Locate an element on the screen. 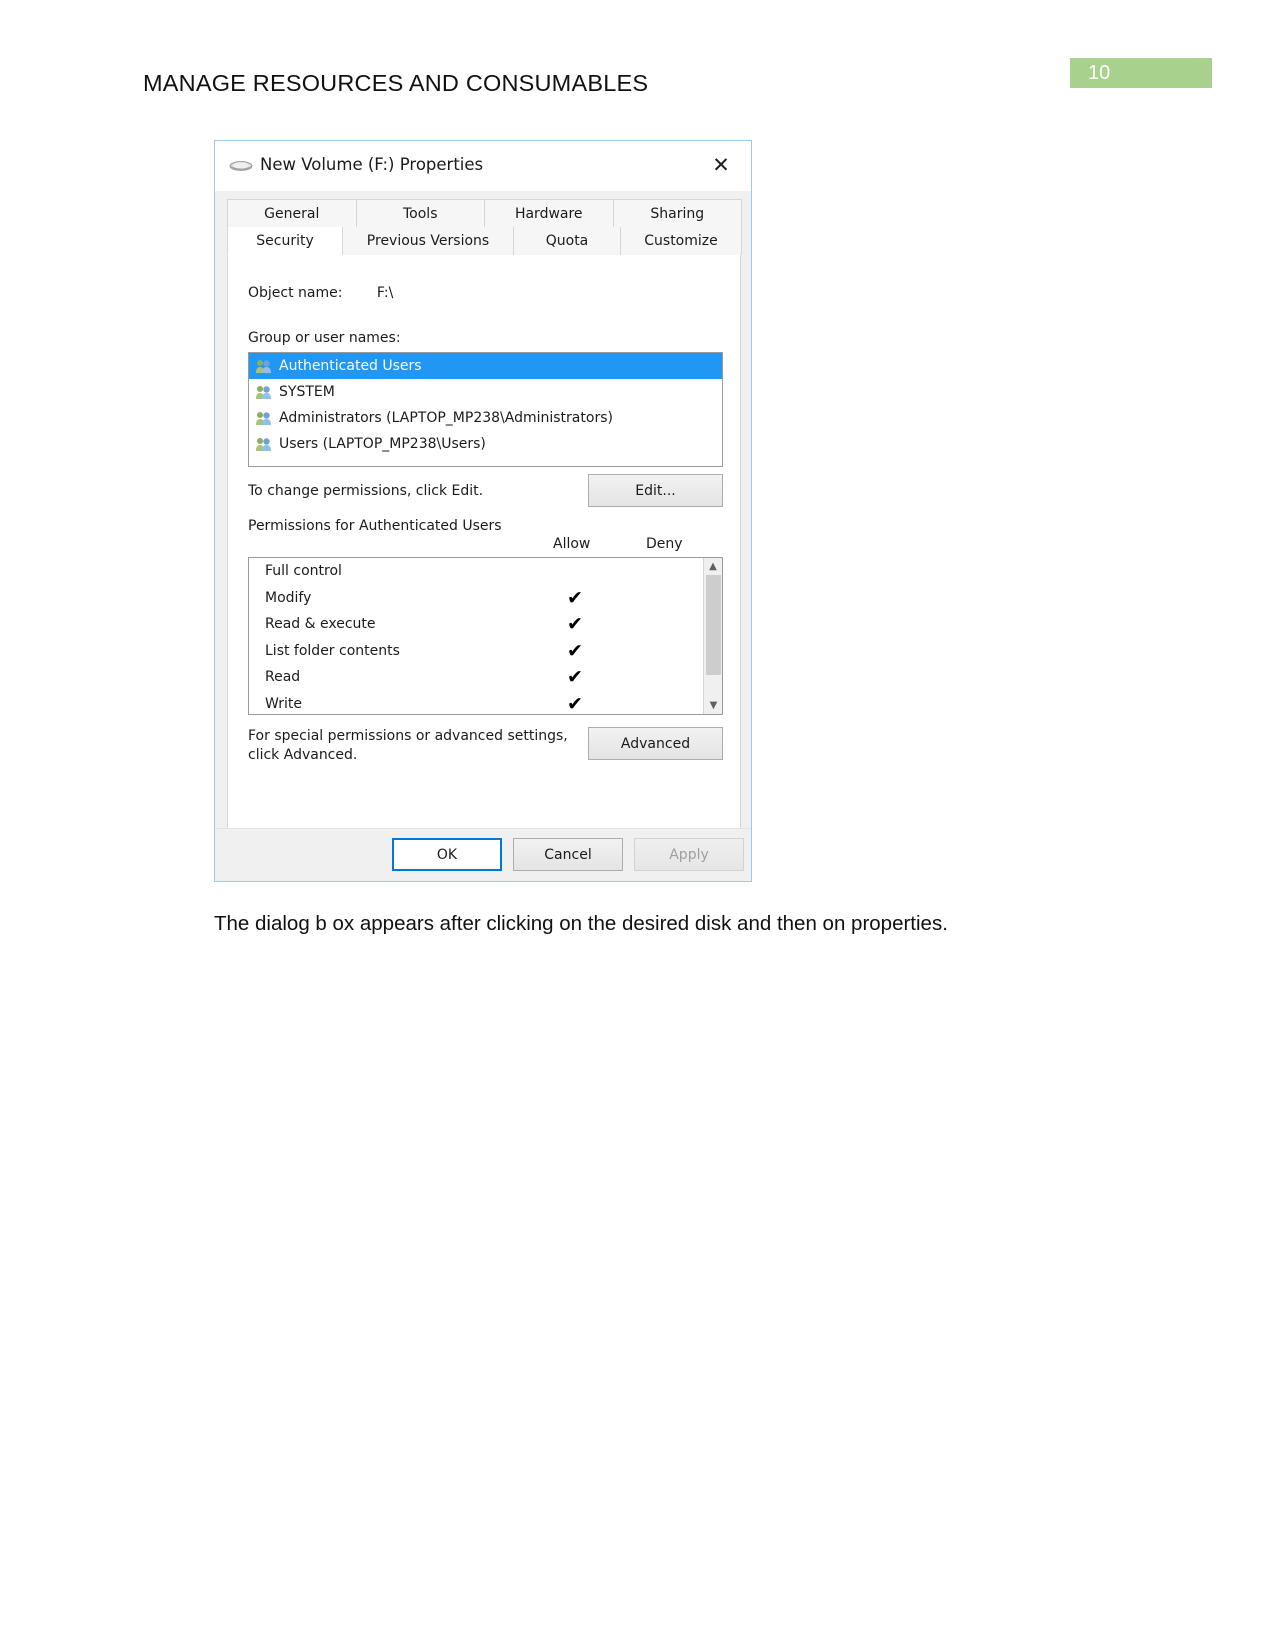 The height and width of the screenshot is (1650, 1275). list-item: Users (LAPTOP_MP238\Users) is located at coordinates (485, 444).